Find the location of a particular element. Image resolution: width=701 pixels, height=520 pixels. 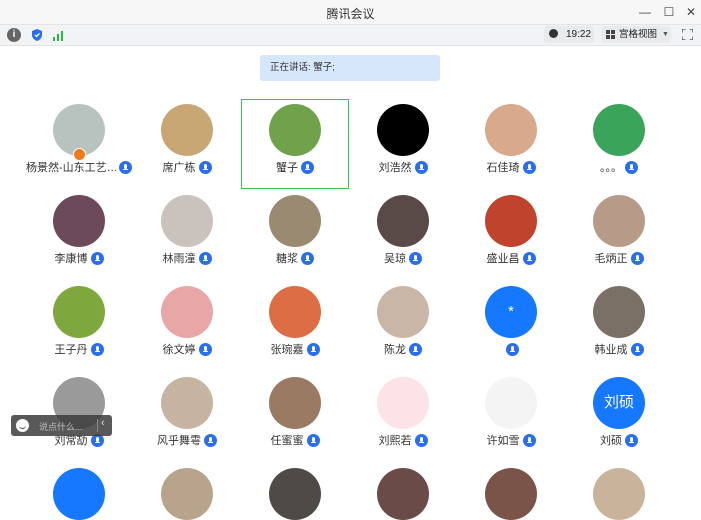

view-mode-label: 宫格视图 is located at coordinates (638, 34).